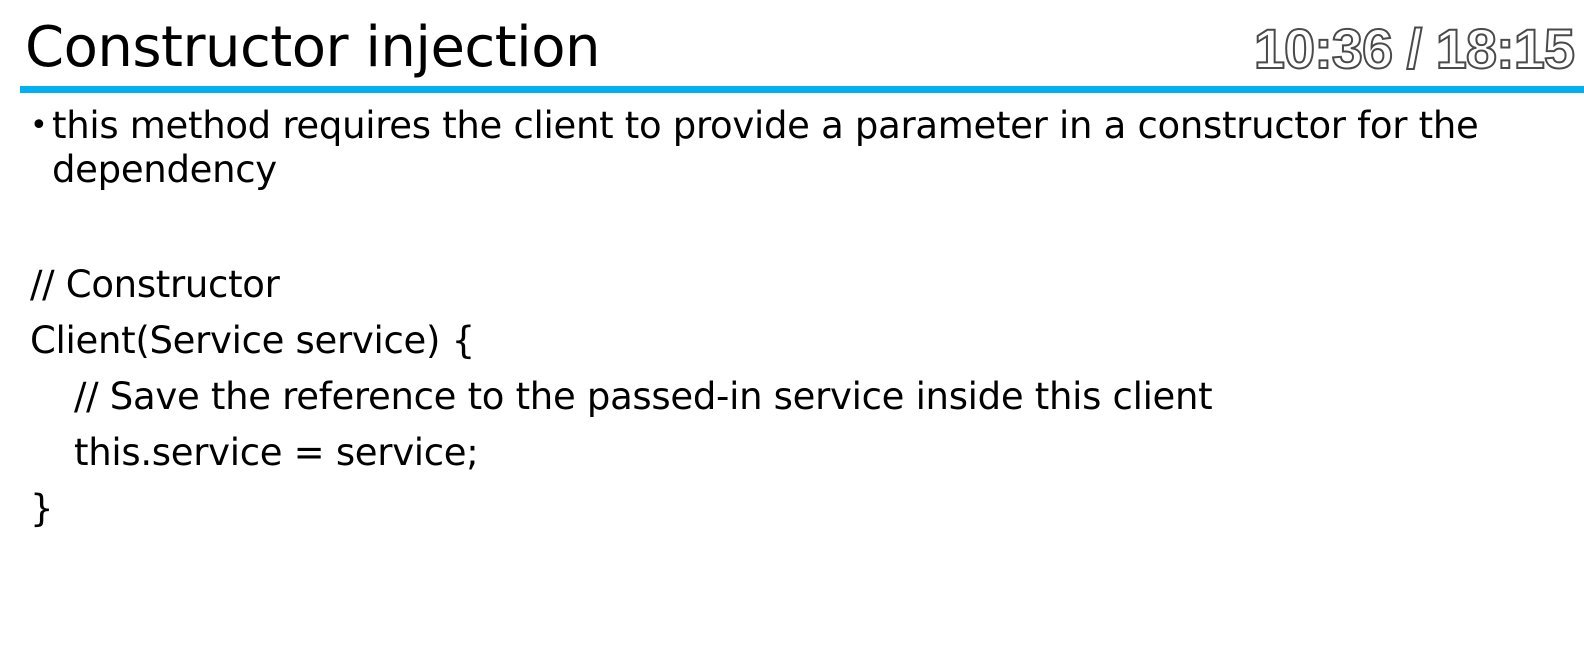  I want to click on video-timer: 10:36 / 18:15, so click(1414, 48).